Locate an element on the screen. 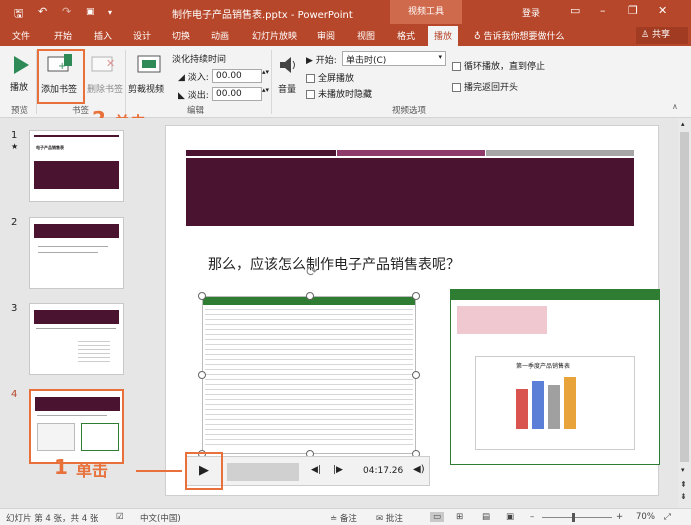  thumb-table is located at coordinates (94, 350).